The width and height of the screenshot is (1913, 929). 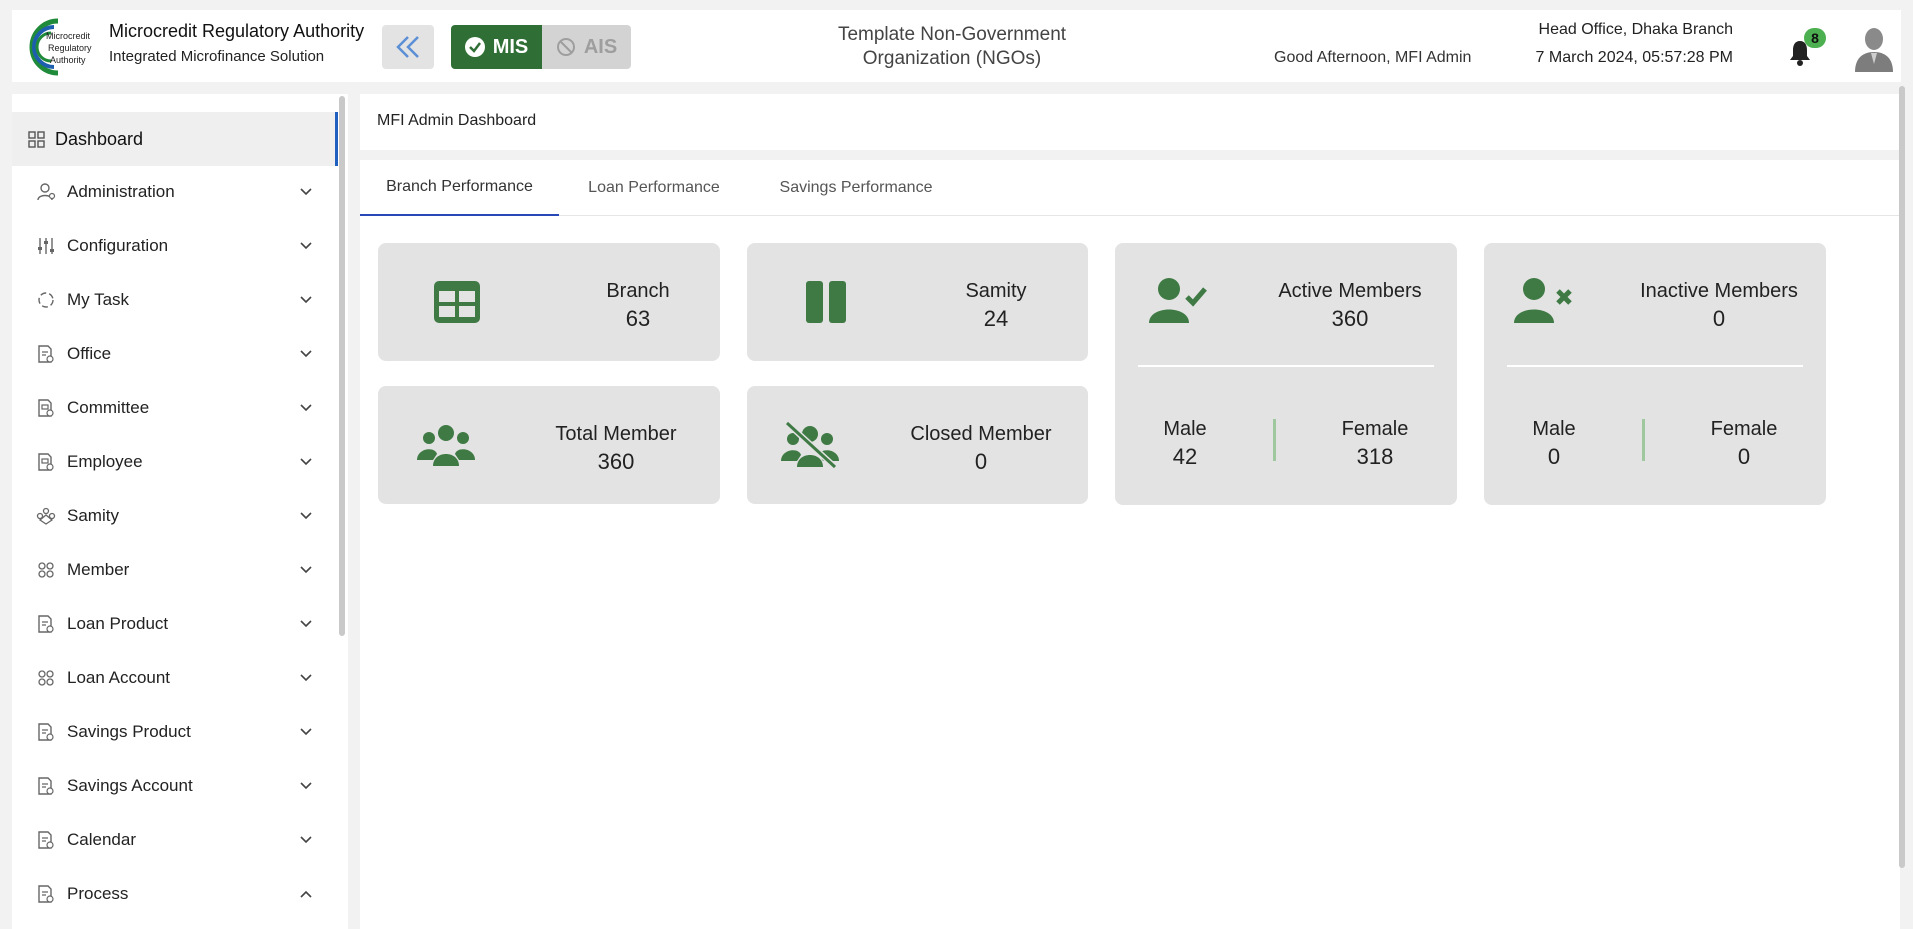 I want to click on task-cycle-icon, so click(x=46, y=300).